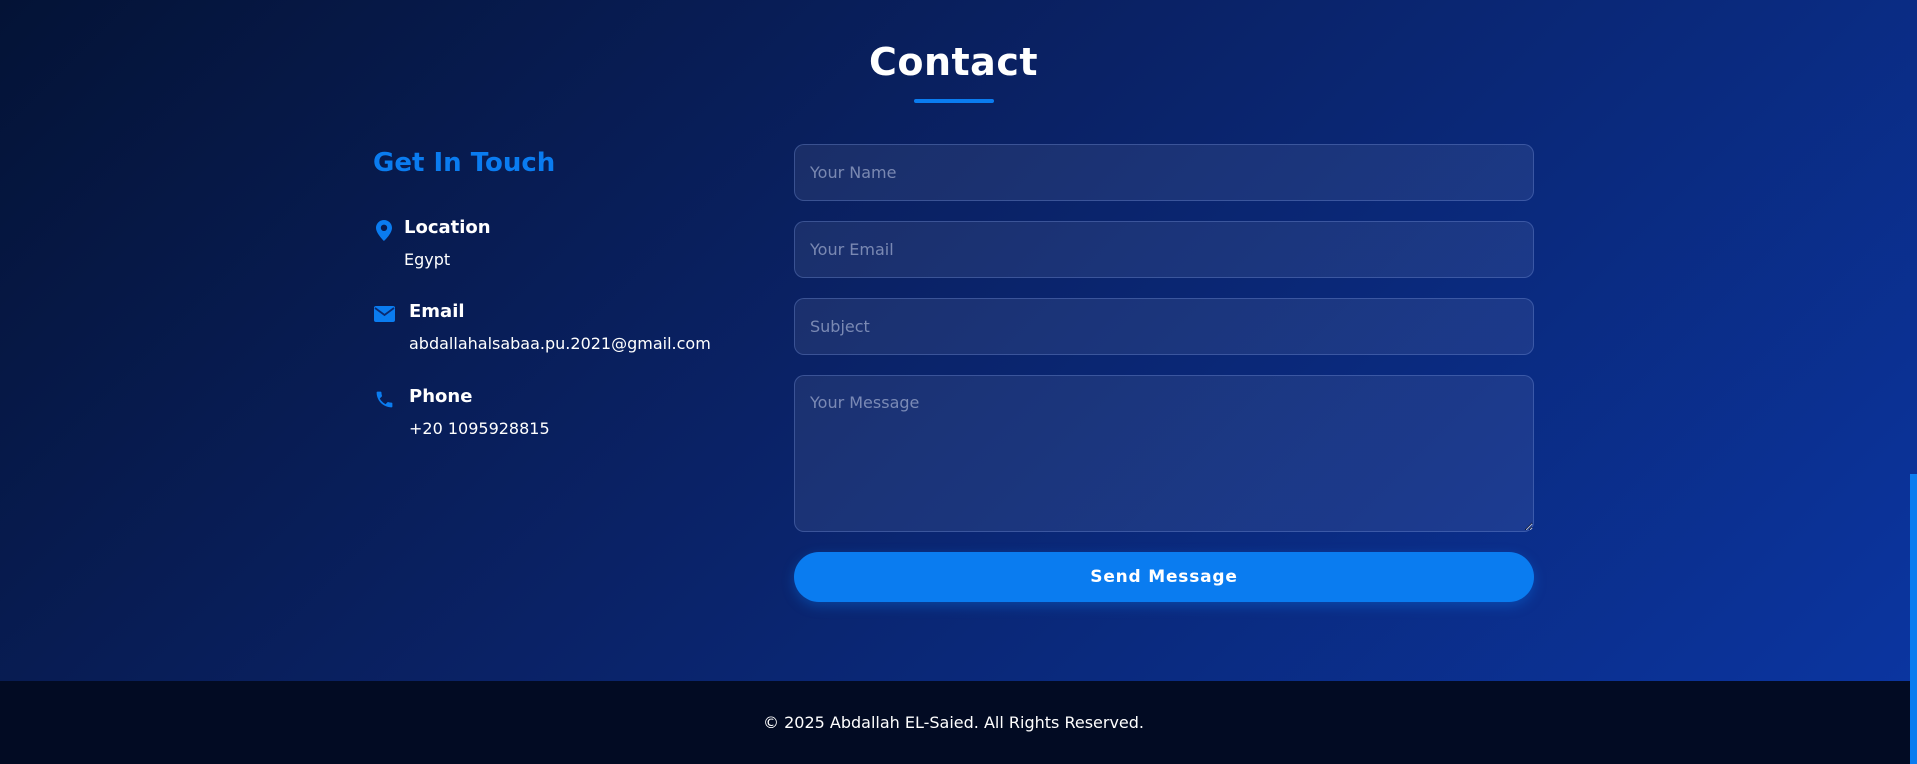 This screenshot has height=764, width=1917. What do you see at coordinates (1164, 453) in the screenshot?
I see `message-textarea` at bounding box center [1164, 453].